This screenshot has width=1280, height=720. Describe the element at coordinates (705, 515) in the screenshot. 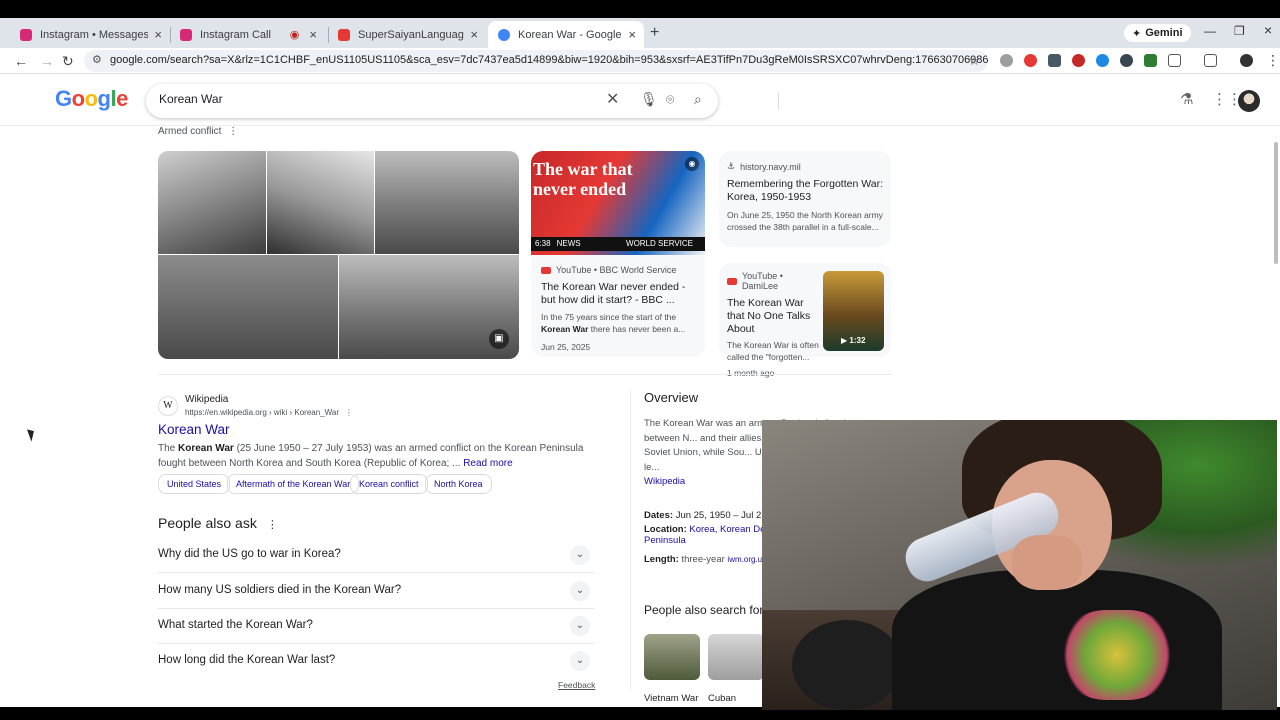

I see `dates-row: Dates: Jun 25, 1950 – Jul 27` at that location.